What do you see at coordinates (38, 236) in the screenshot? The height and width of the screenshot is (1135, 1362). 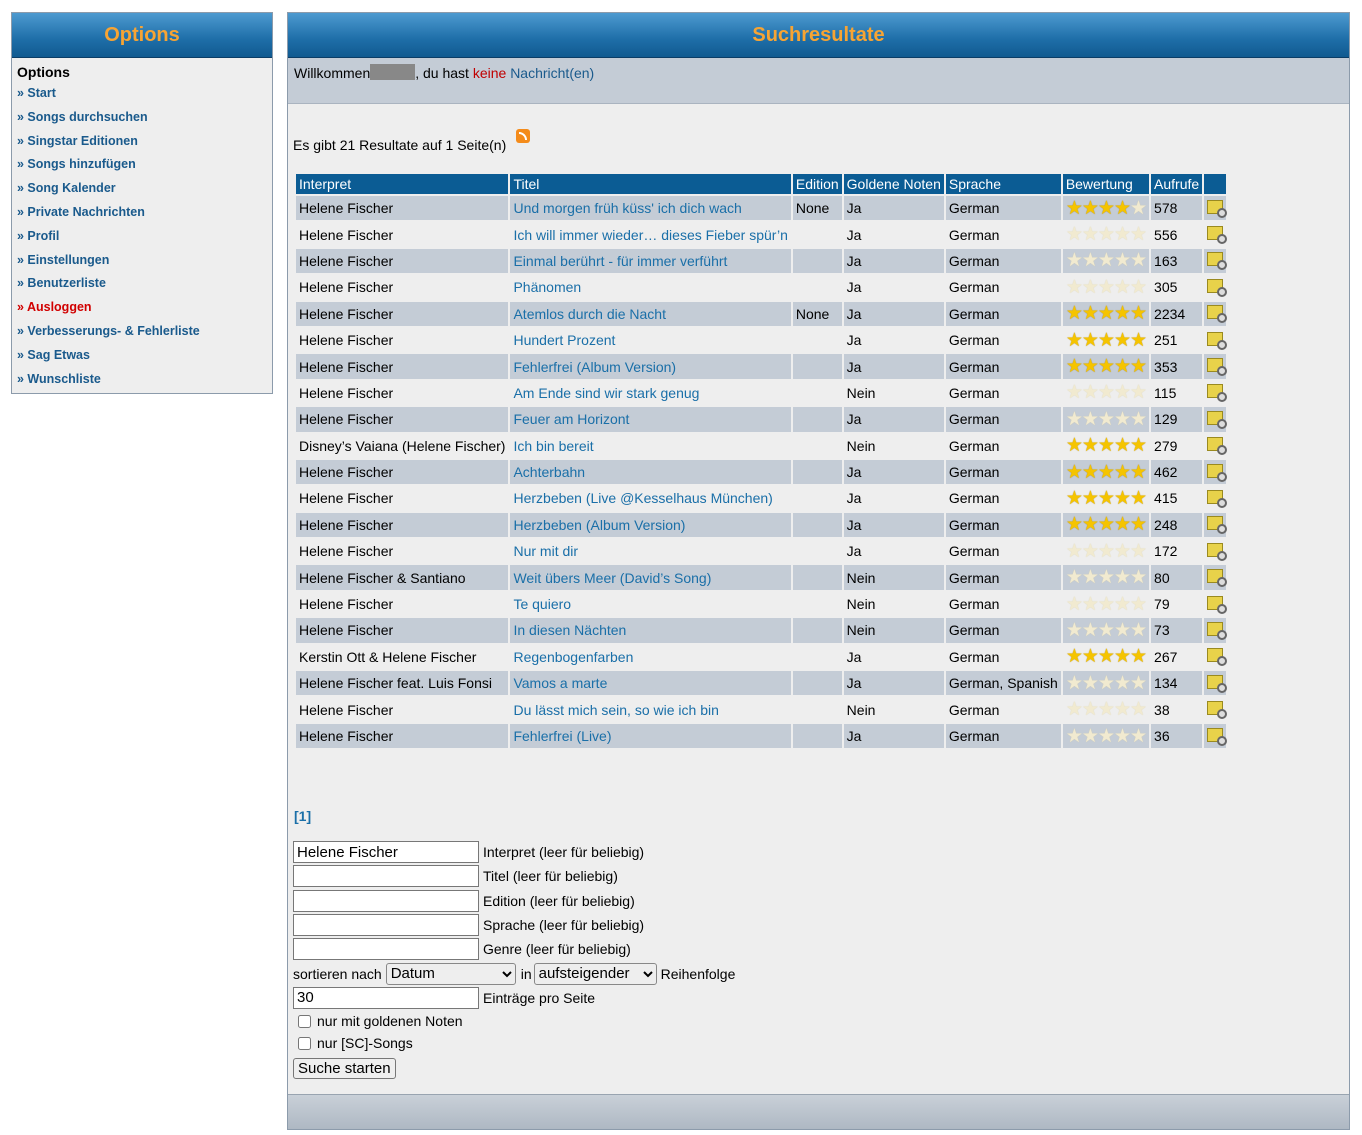 I see `sidebar-item-link: » Profil` at bounding box center [38, 236].